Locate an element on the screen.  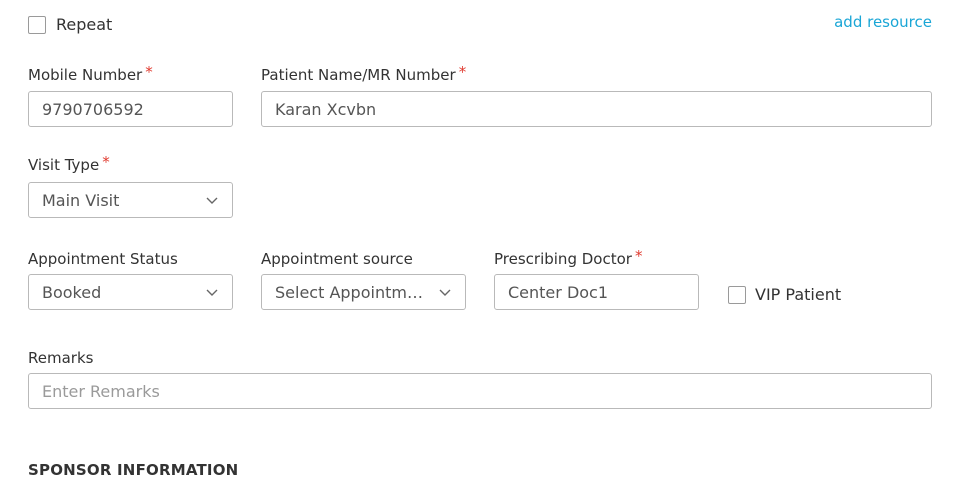
patient-name-label: Patient Name/MR Number * is located at coordinates (364, 74).